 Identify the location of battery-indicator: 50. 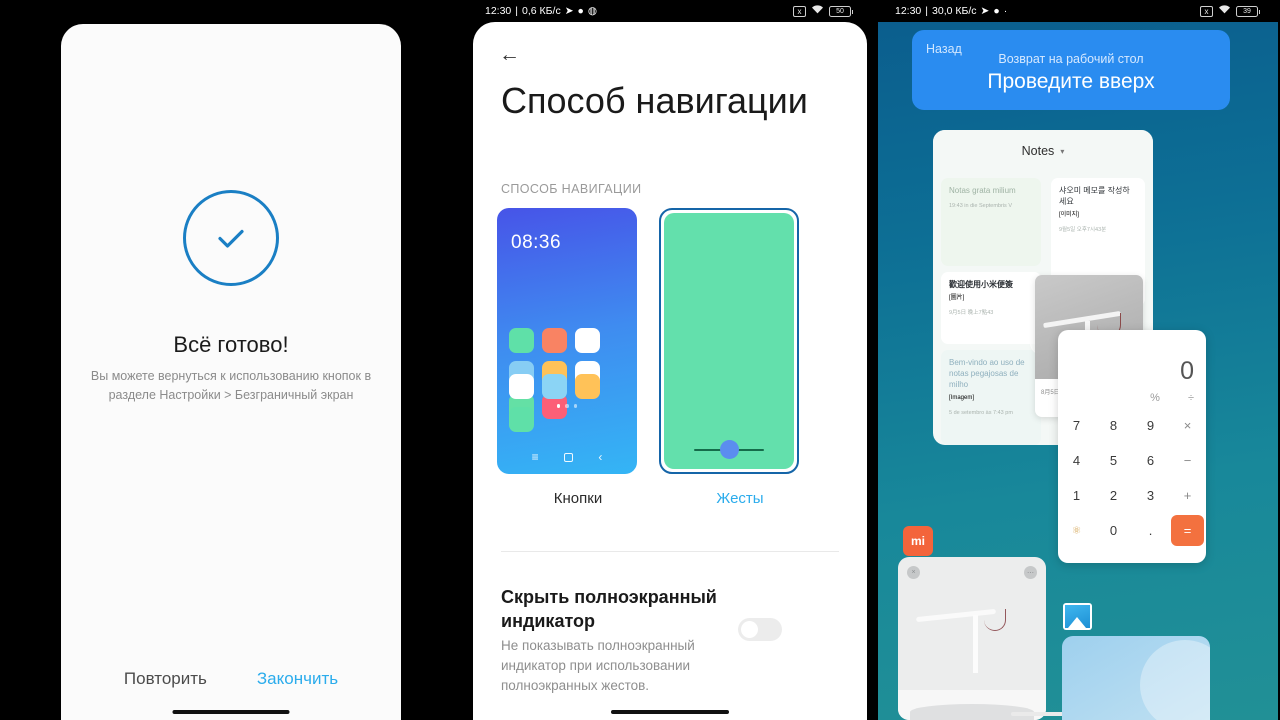
(841, 11).